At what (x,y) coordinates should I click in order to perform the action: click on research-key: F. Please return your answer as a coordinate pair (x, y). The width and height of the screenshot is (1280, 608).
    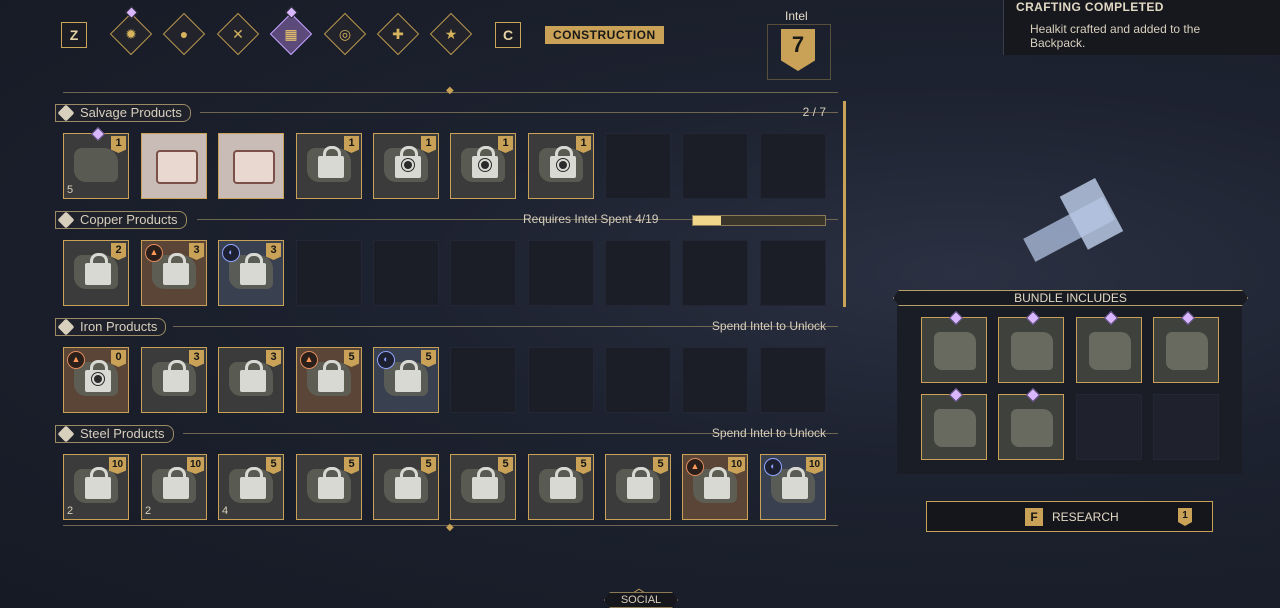
    Looking at the image, I should click on (1034, 517).